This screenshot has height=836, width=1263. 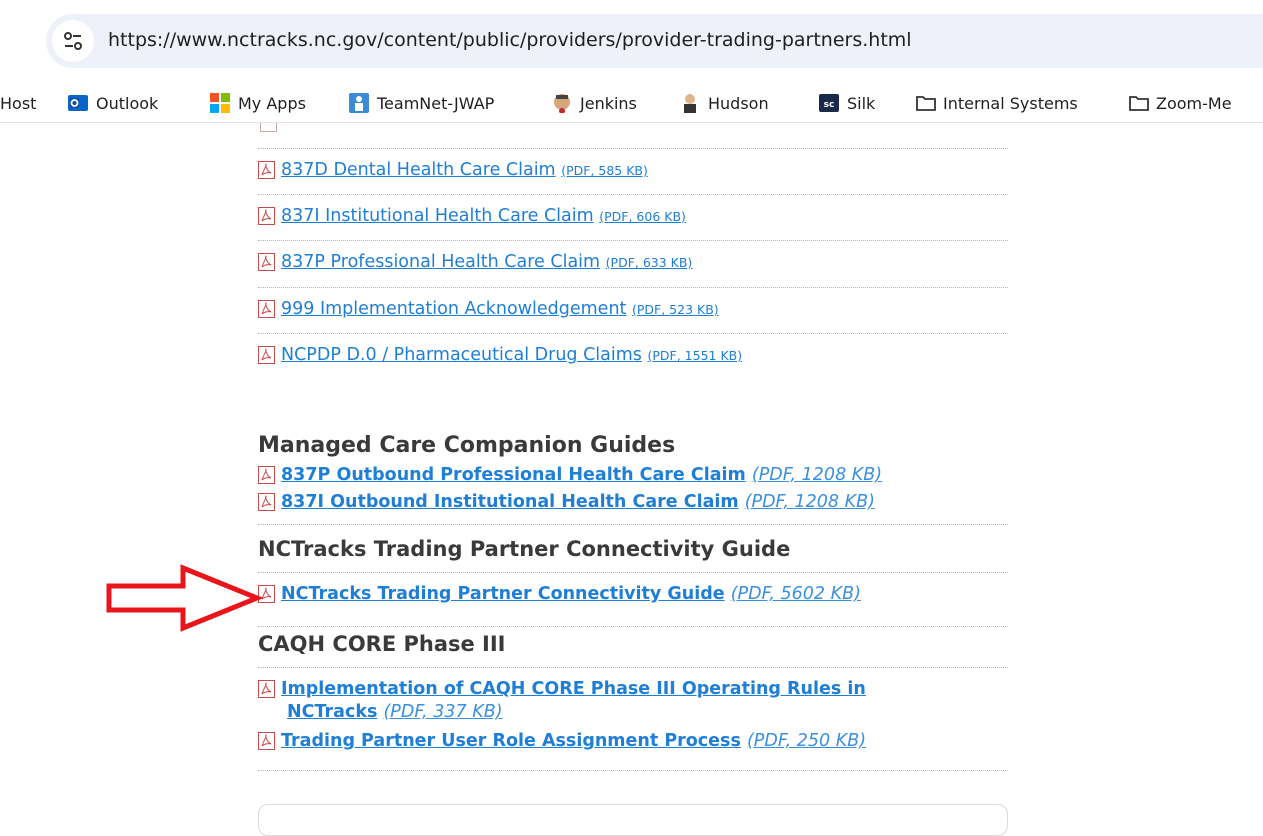 What do you see at coordinates (453, 309) in the screenshot?
I see `guide-link: 999 Implementation Acknowledgement` at bounding box center [453, 309].